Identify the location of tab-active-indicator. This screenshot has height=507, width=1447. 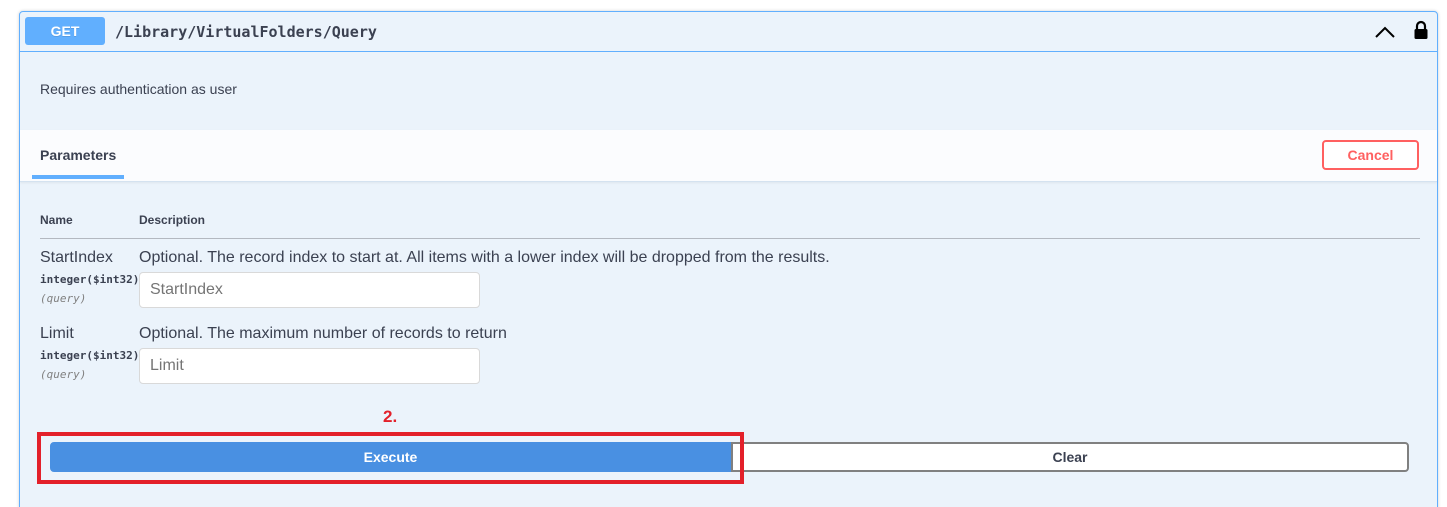
(78, 177).